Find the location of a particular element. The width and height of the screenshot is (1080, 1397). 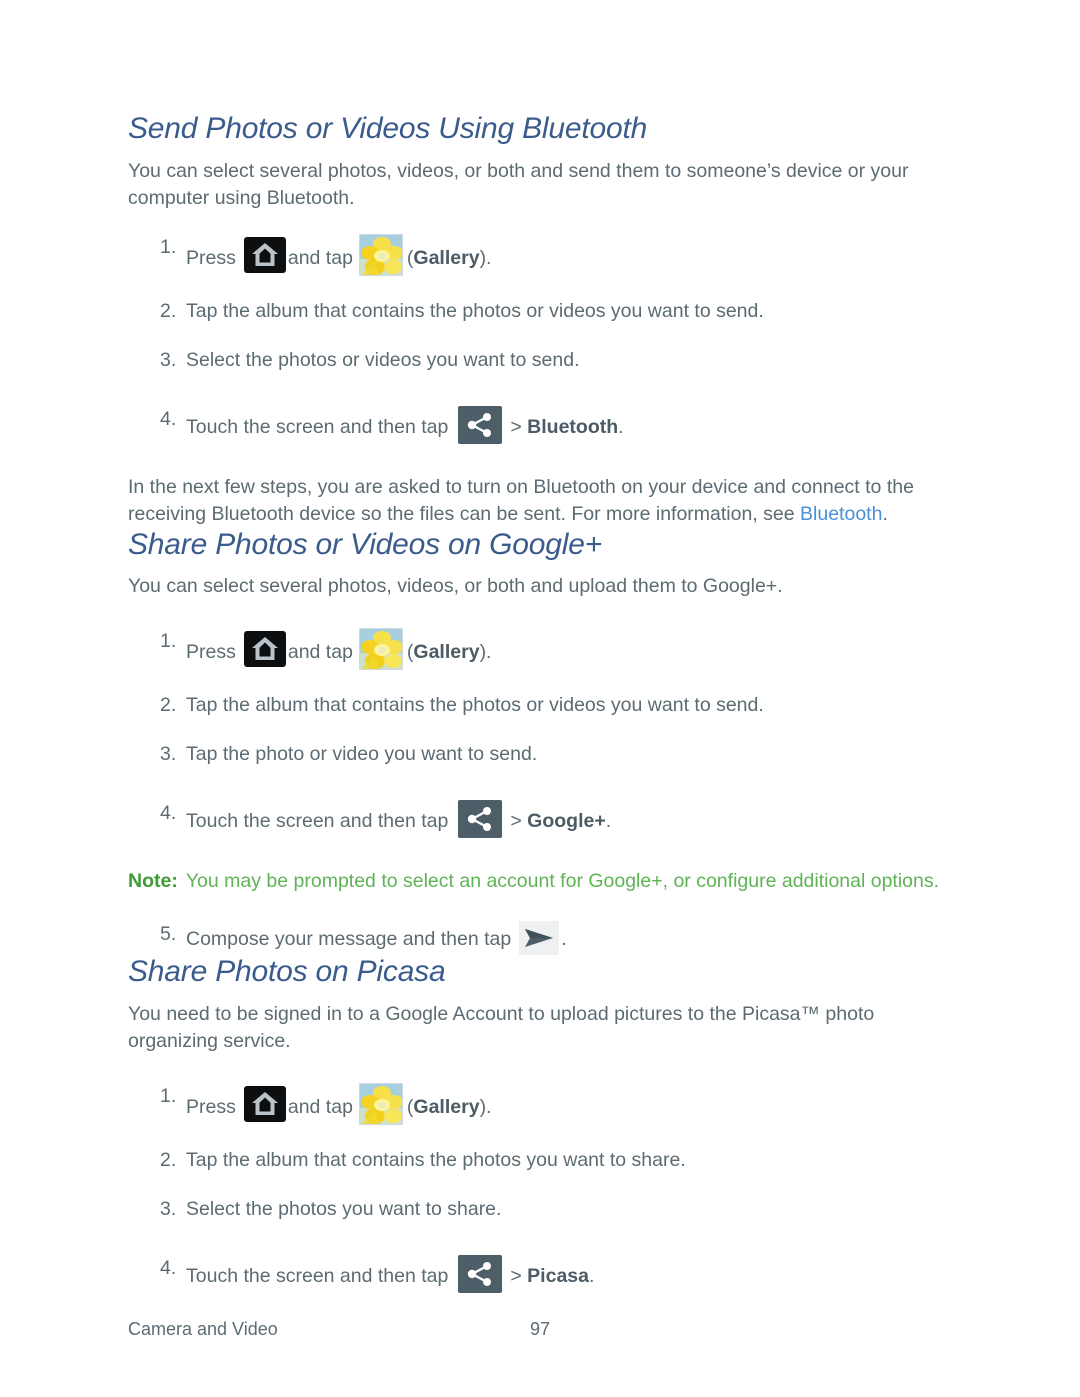

bluetooth-cross-reference-link: Bluetooth is located at coordinates (841, 514).